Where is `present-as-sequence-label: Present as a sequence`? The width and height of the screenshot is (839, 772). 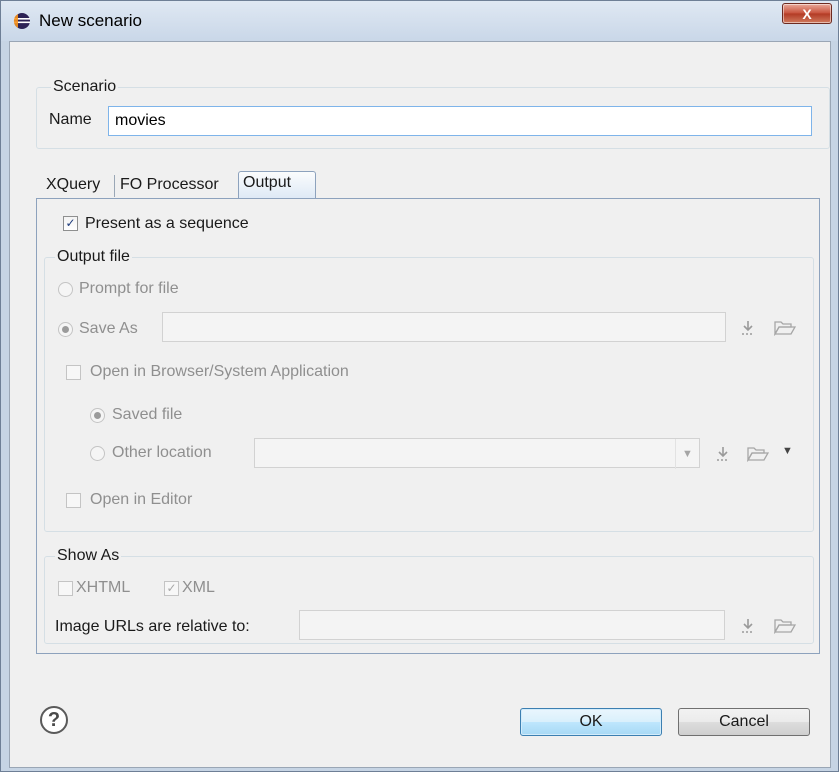 present-as-sequence-label: Present as a sequence is located at coordinates (167, 223).